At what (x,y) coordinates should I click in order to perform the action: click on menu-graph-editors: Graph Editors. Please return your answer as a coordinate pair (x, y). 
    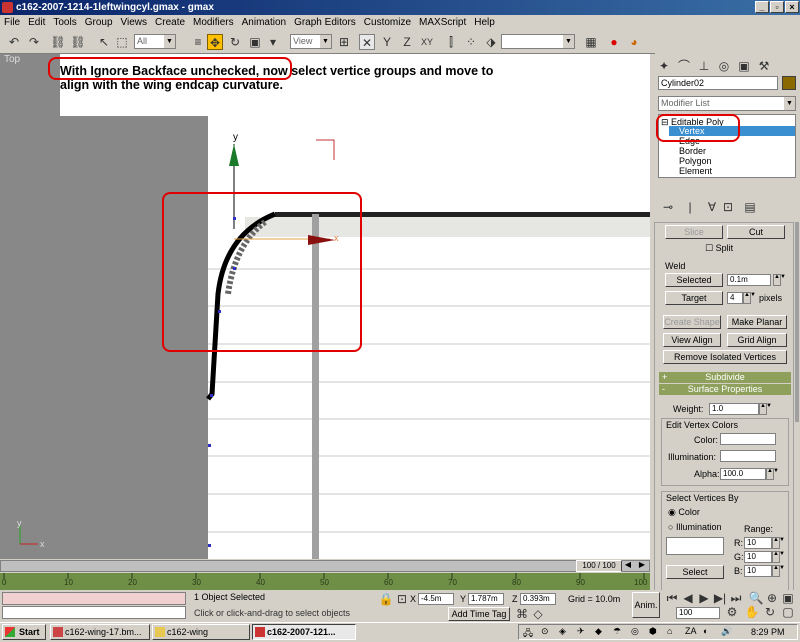
    Looking at the image, I should click on (325, 22).